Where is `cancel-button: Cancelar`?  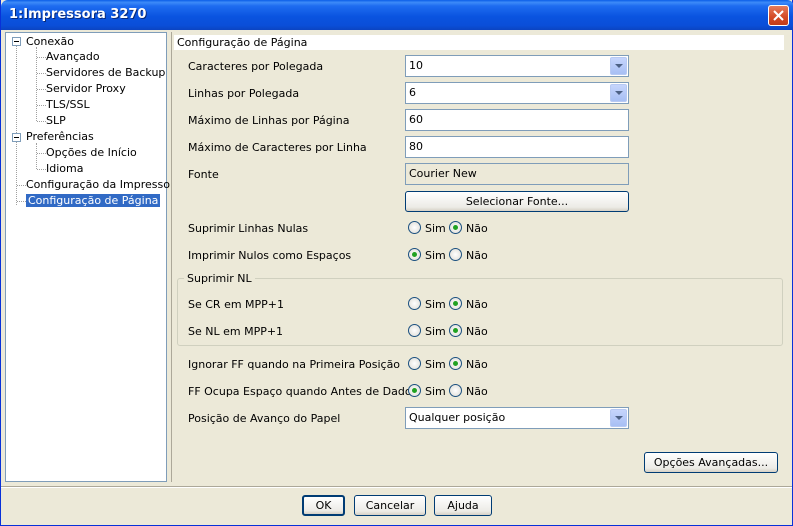
cancel-button: Cancelar is located at coordinates (390, 505).